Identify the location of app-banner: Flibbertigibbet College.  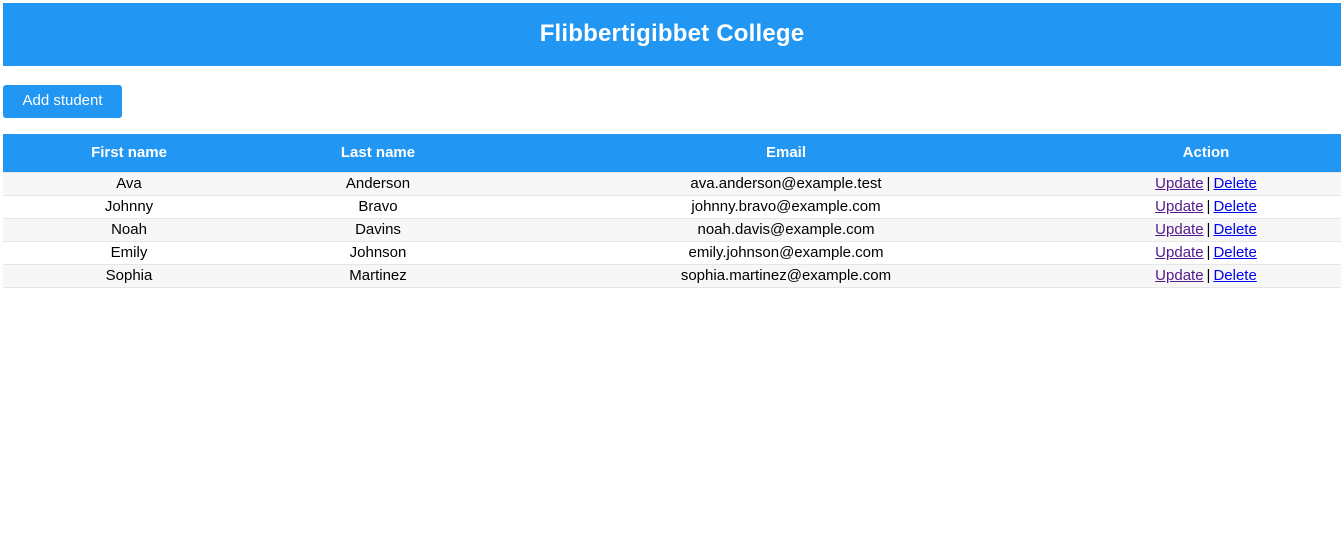
(672, 34).